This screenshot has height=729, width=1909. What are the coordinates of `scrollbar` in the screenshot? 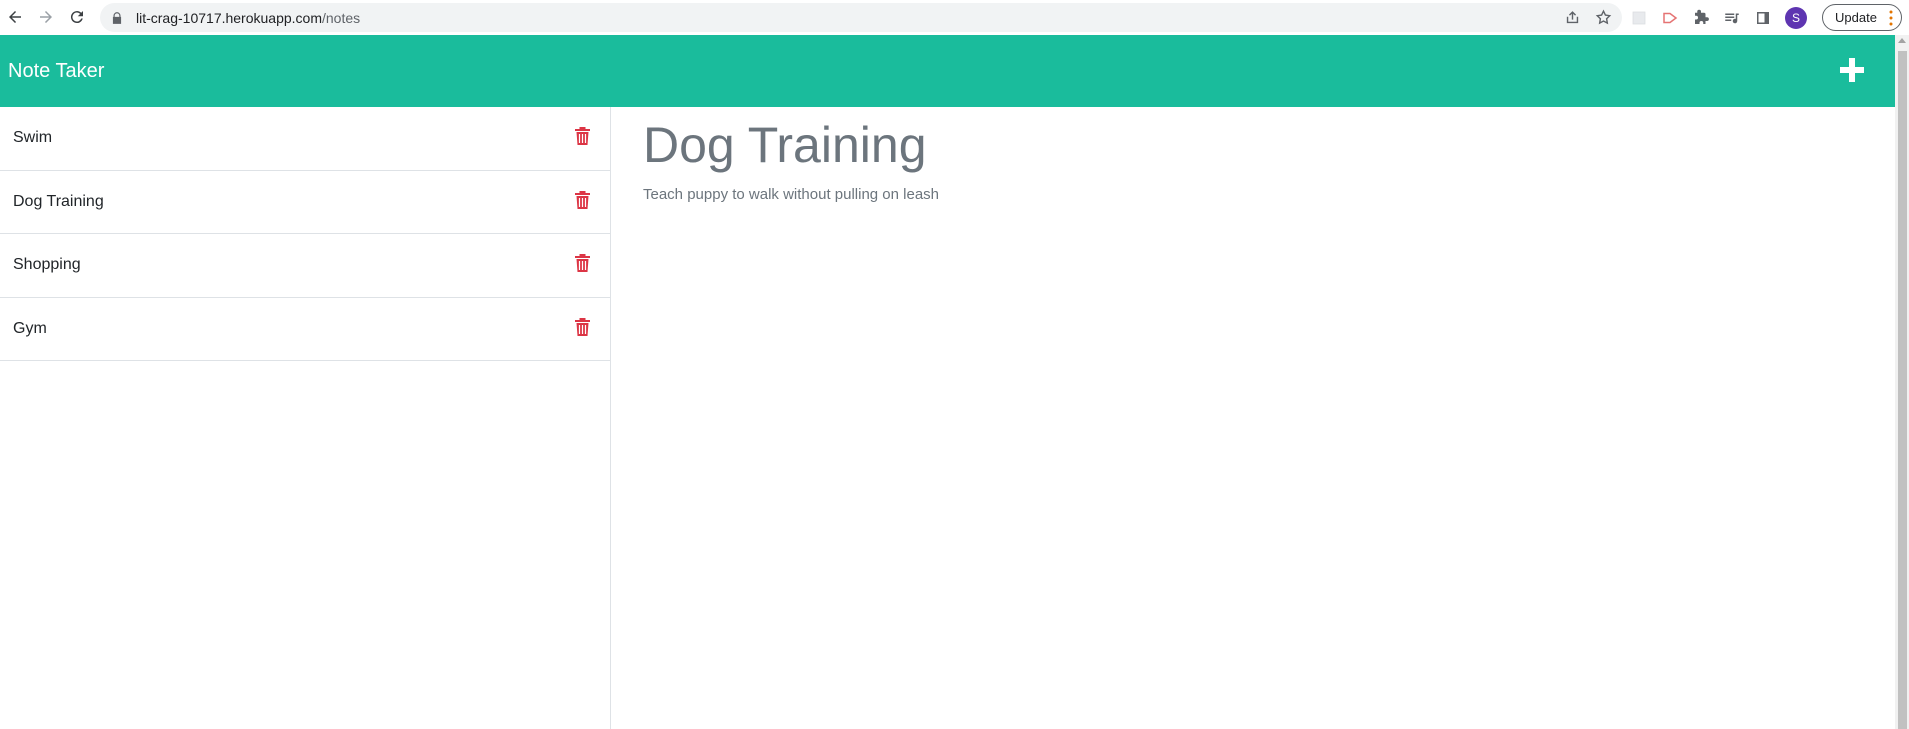 It's located at (1902, 382).